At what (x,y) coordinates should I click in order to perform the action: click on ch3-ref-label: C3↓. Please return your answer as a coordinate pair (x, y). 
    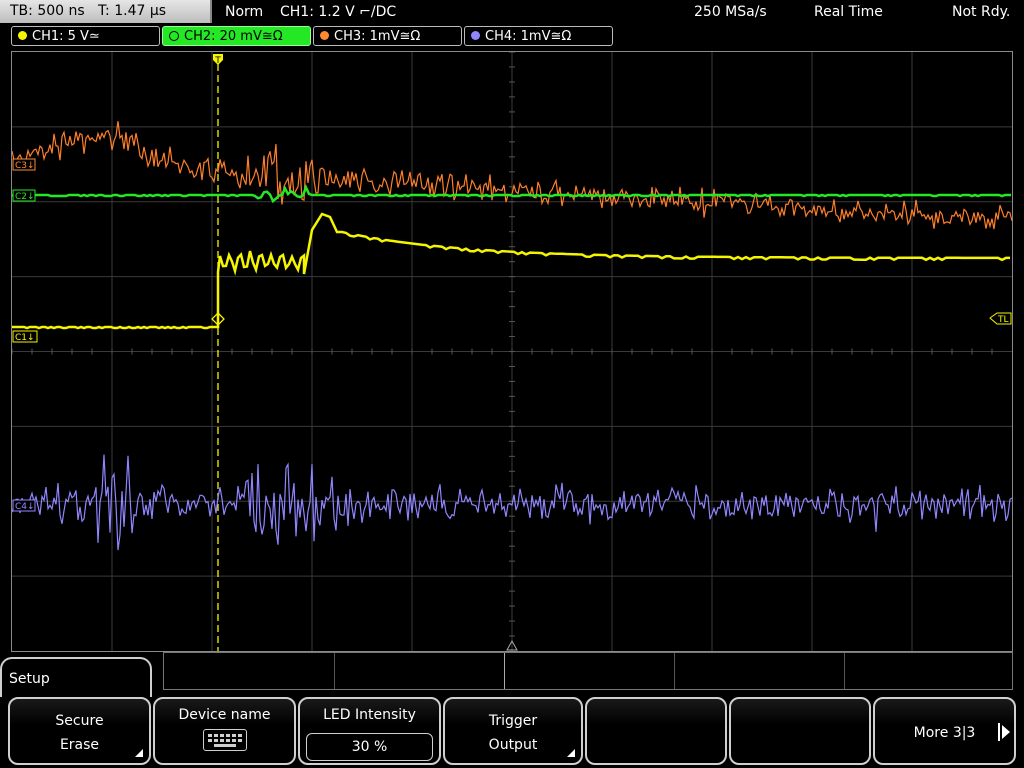
    Looking at the image, I should click on (25, 166).